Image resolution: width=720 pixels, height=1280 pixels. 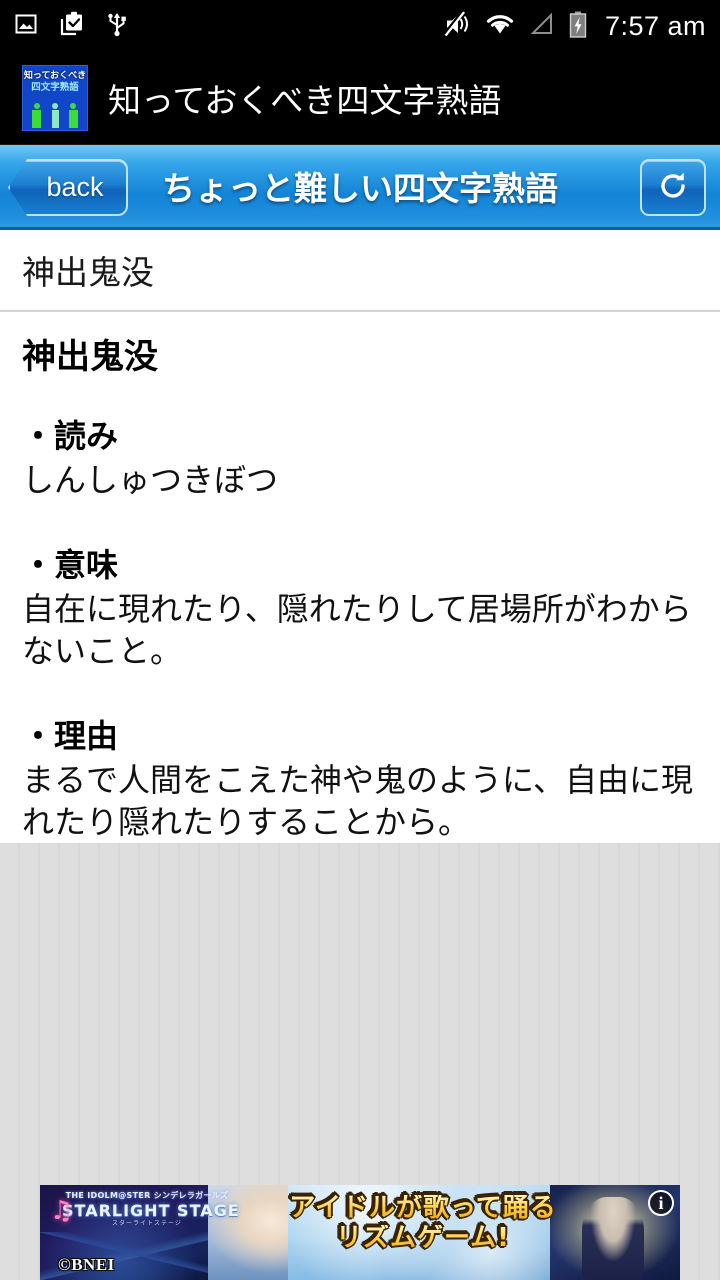 What do you see at coordinates (542, 26) in the screenshot?
I see `cellular-signal-icon` at bounding box center [542, 26].